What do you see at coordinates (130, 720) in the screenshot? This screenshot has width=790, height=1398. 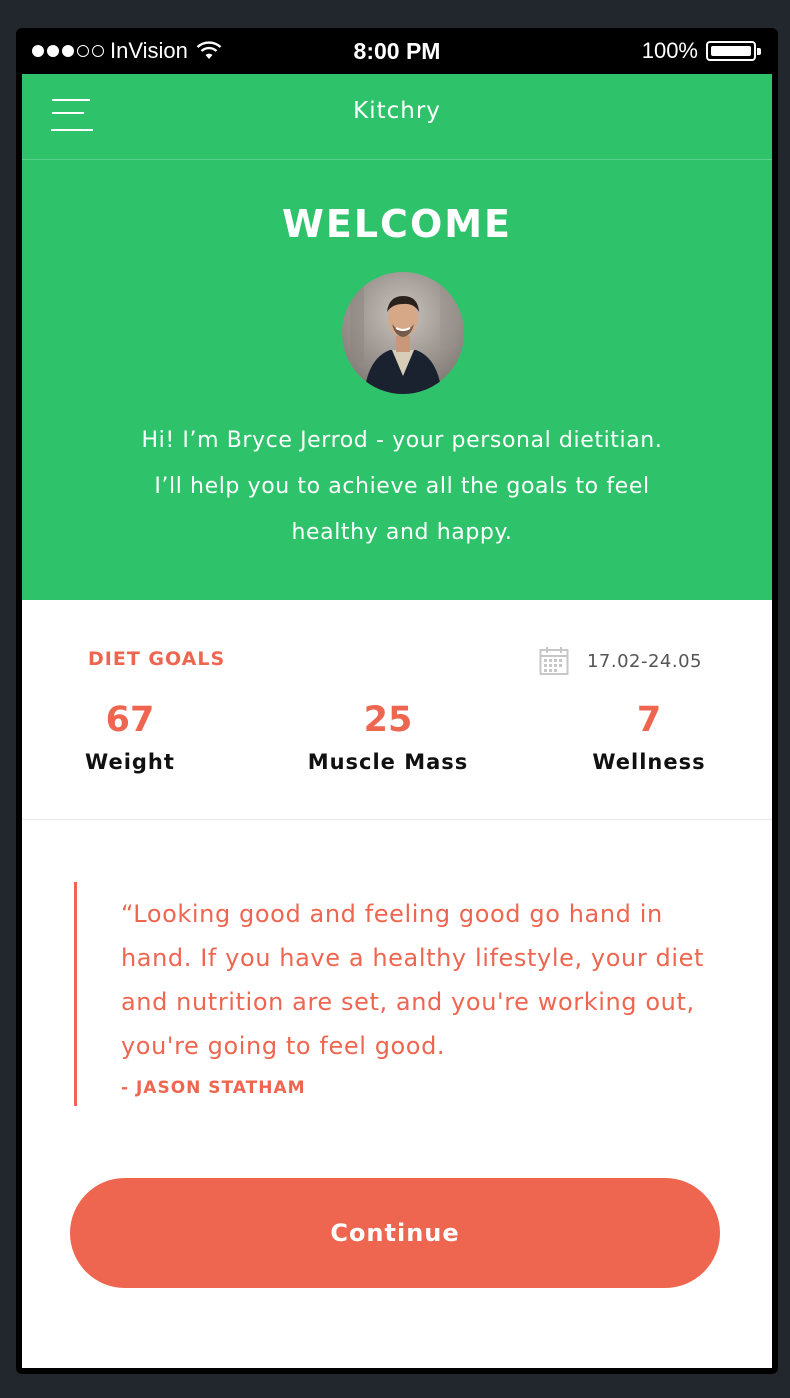 I see `goal-weight-value: 67` at bounding box center [130, 720].